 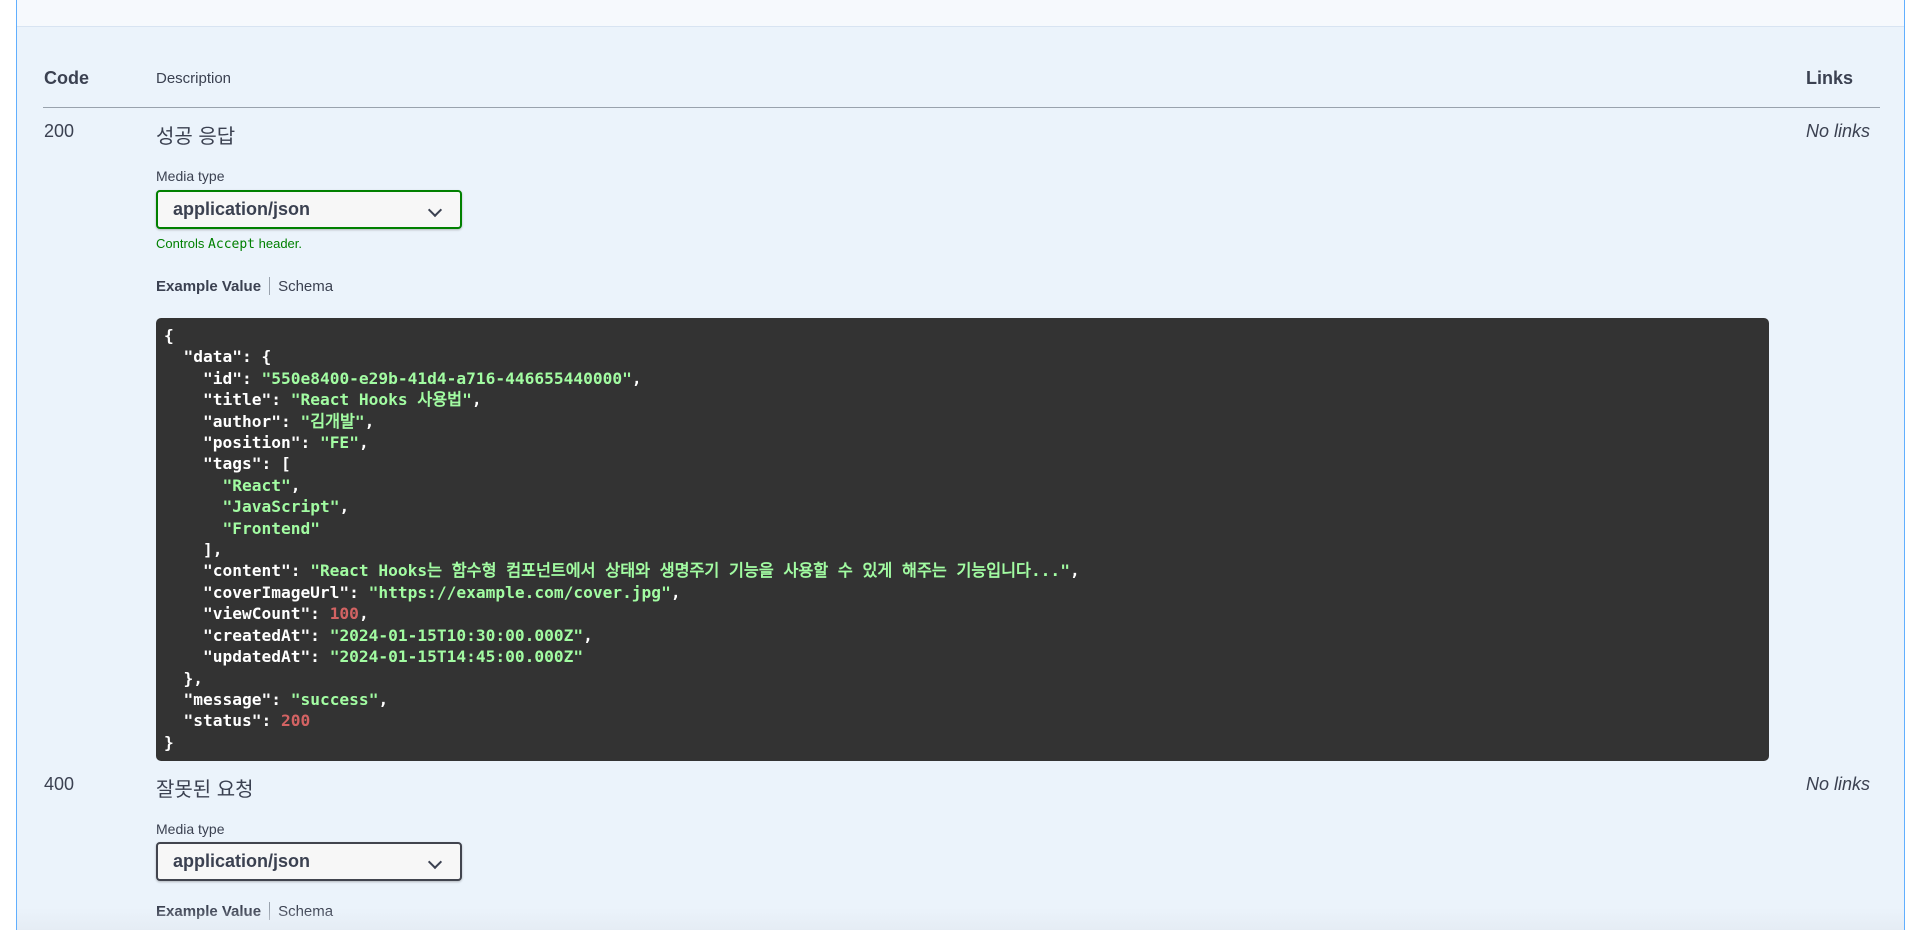 I want to click on links-column-header: Links, so click(x=1830, y=78).